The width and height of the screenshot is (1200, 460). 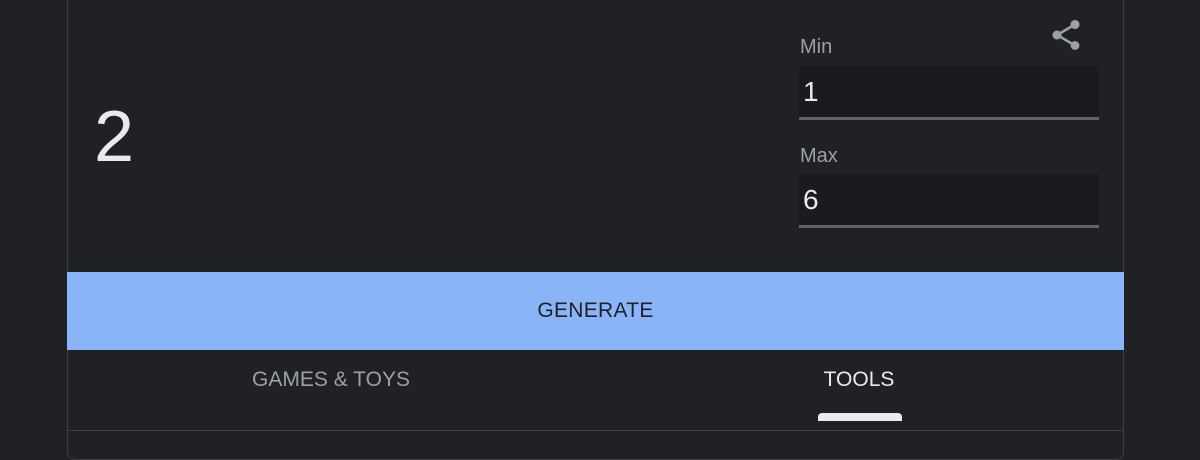 What do you see at coordinates (595, 311) in the screenshot?
I see `generate-button: GENERATE` at bounding box center [595, 311].